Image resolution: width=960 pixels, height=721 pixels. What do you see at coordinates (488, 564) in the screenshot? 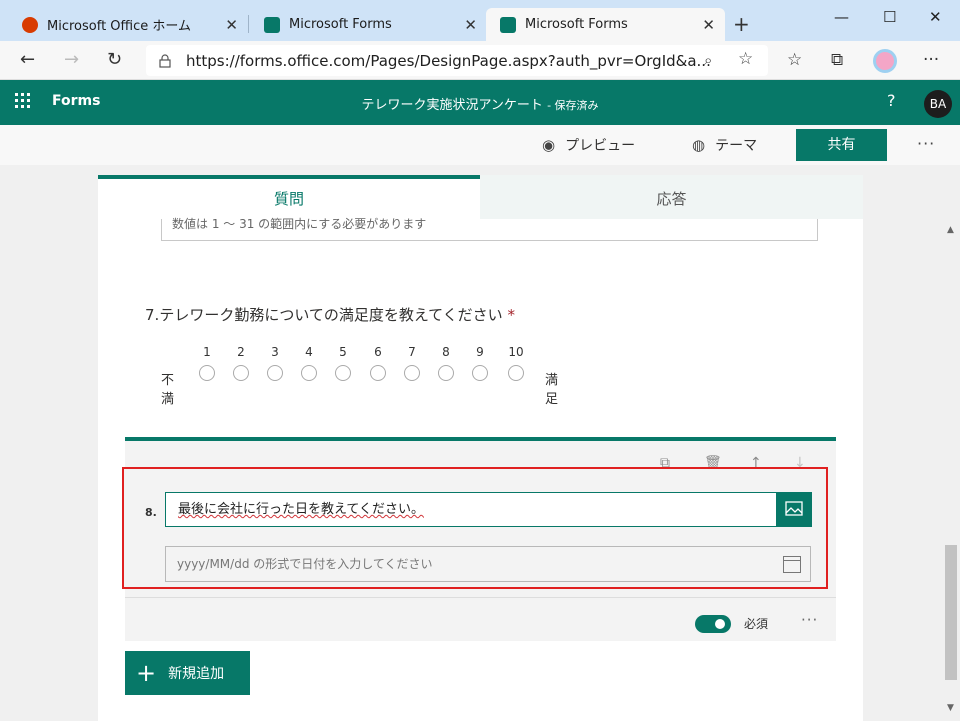
I see `date-input: yyyy/MM/dd の形式で日付を入力してください` at bounding box center [488, 564].